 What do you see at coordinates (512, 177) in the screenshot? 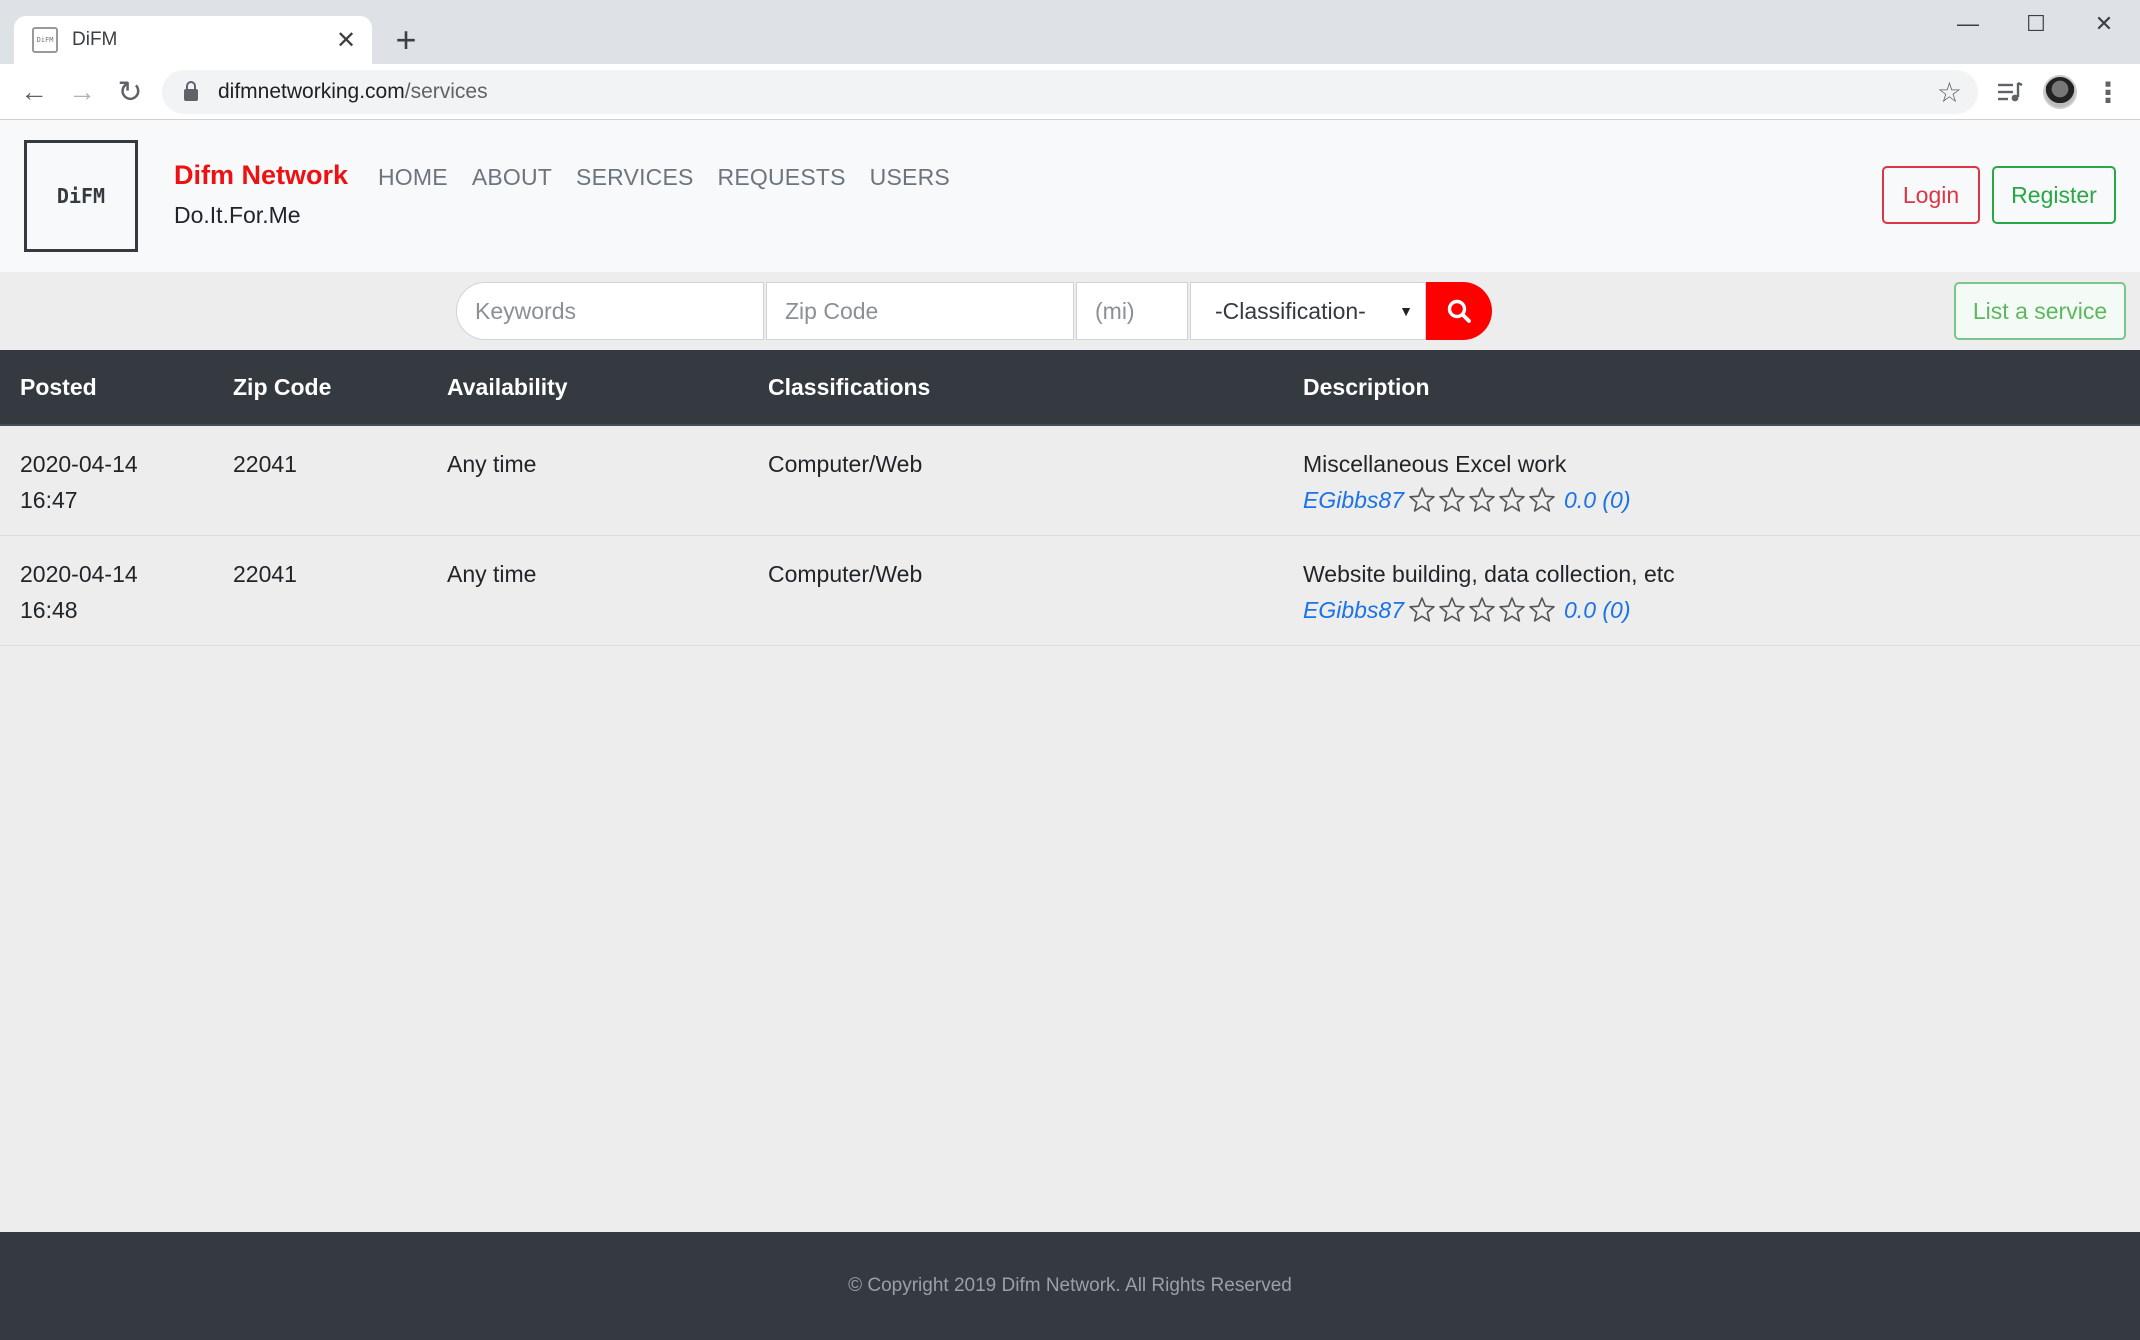
I see `nav-about: ABOUT` at bounding box center [512, 177].